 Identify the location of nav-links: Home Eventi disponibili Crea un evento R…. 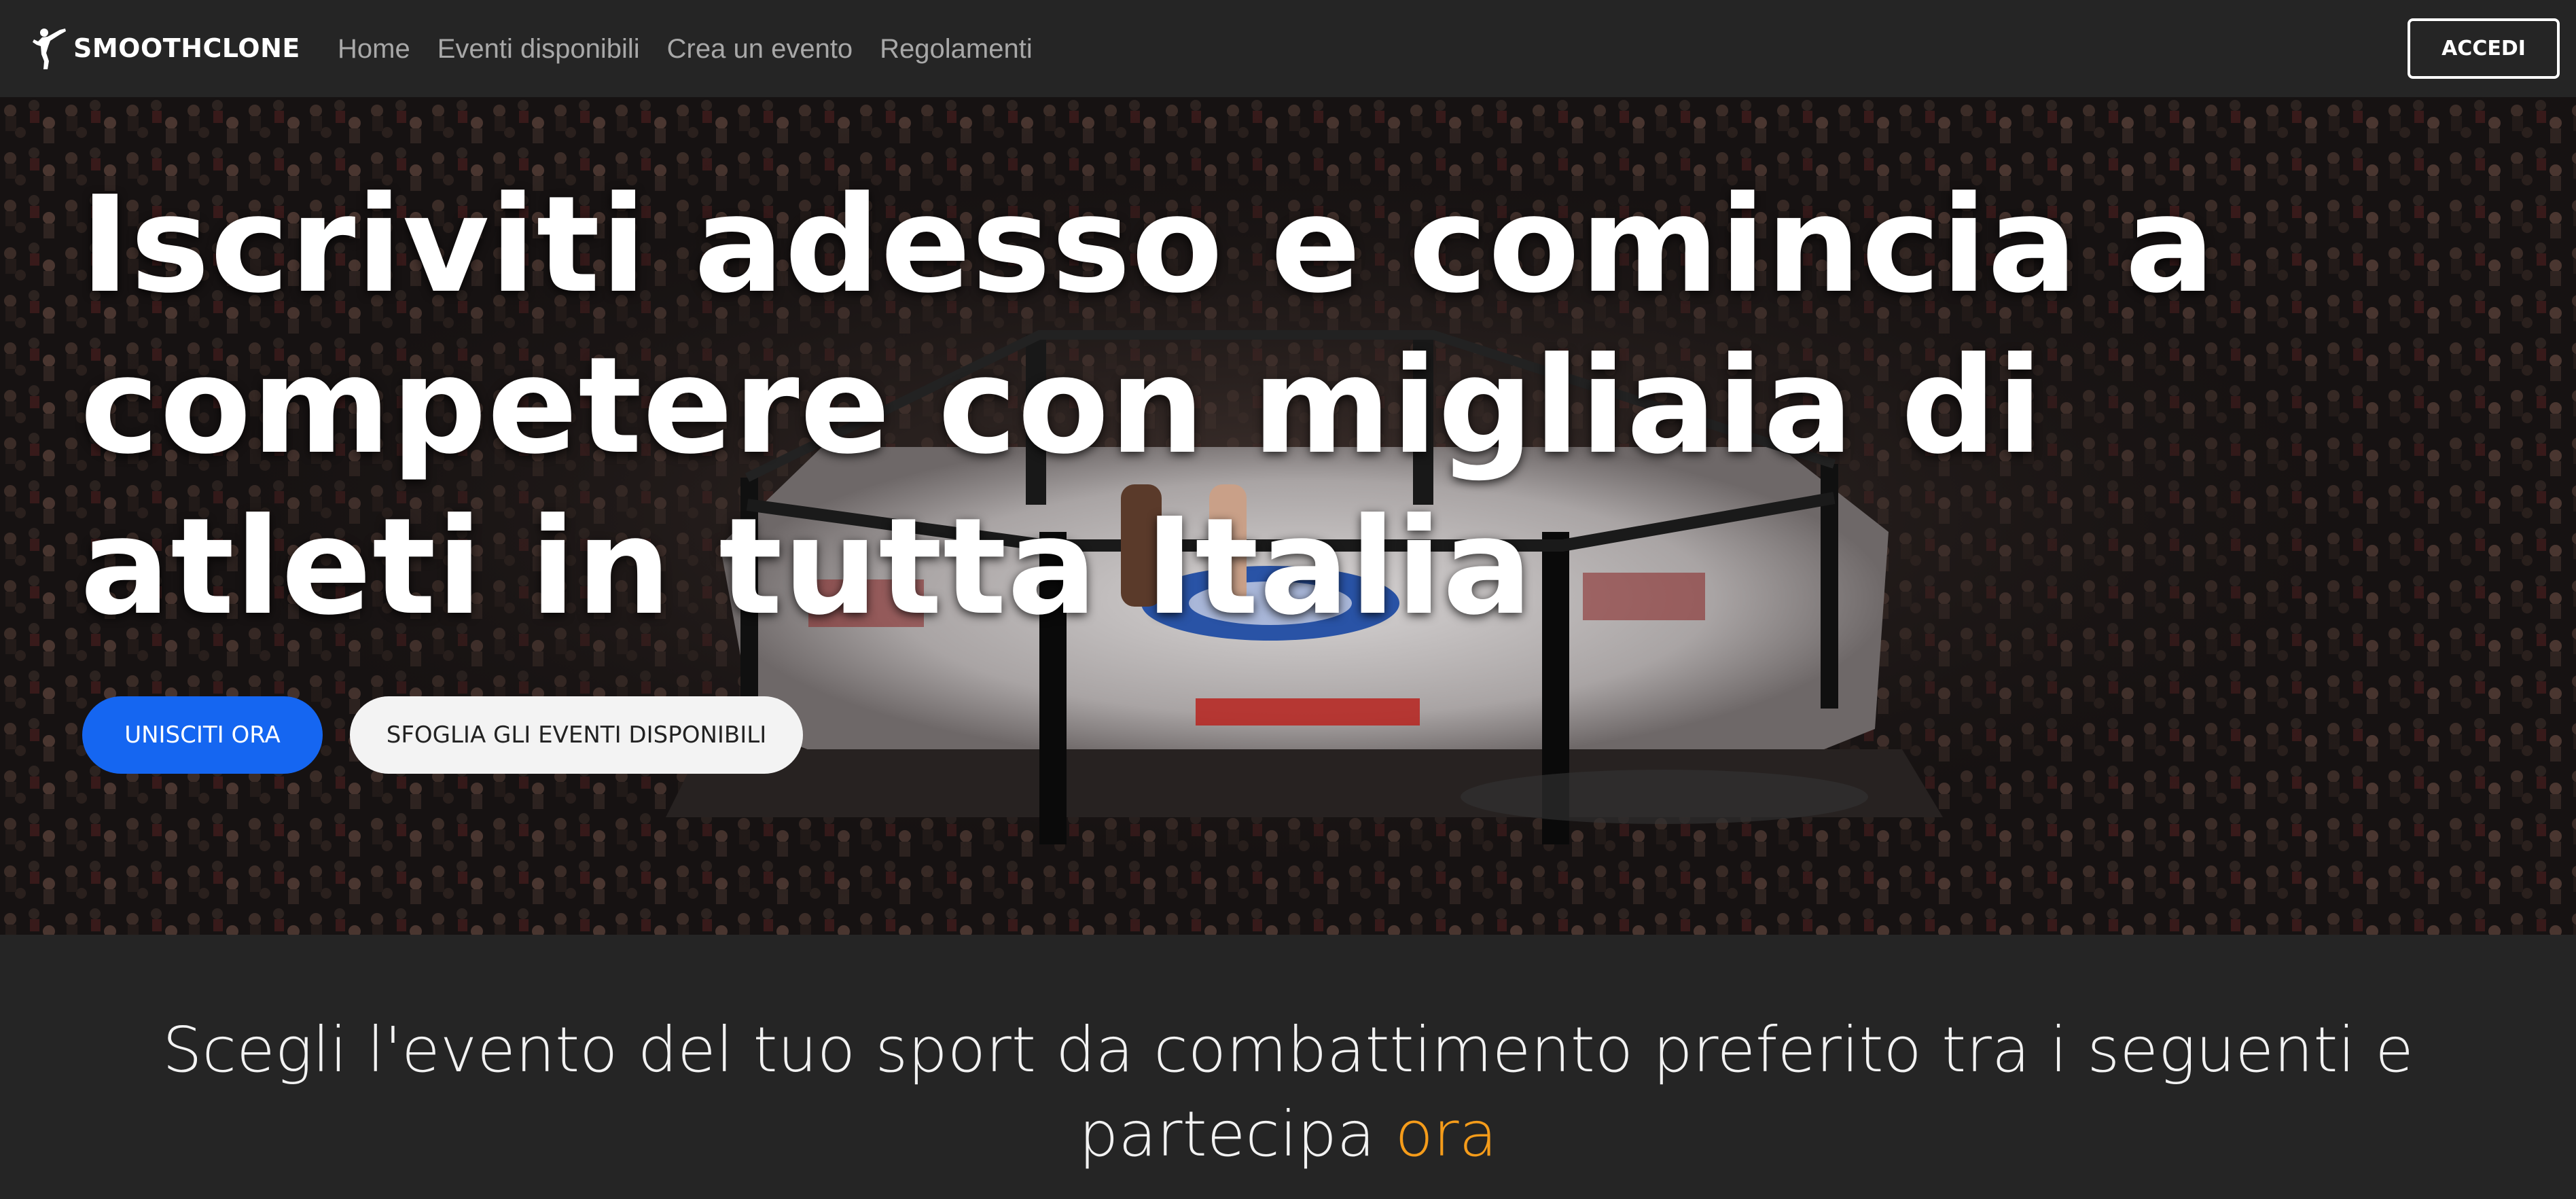
(699, 49).